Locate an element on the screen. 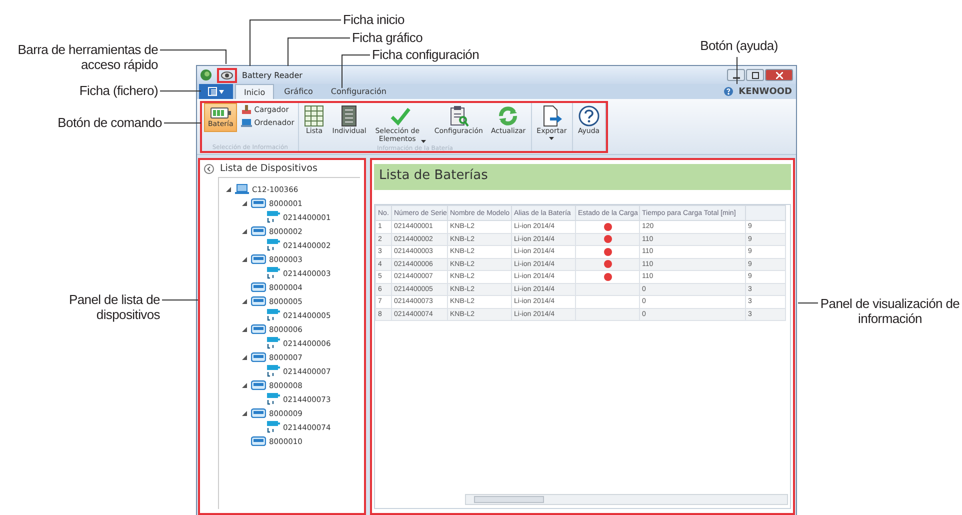 This screenshot has width=962, height=515. minimize-button is located at coordinates (736, 75).